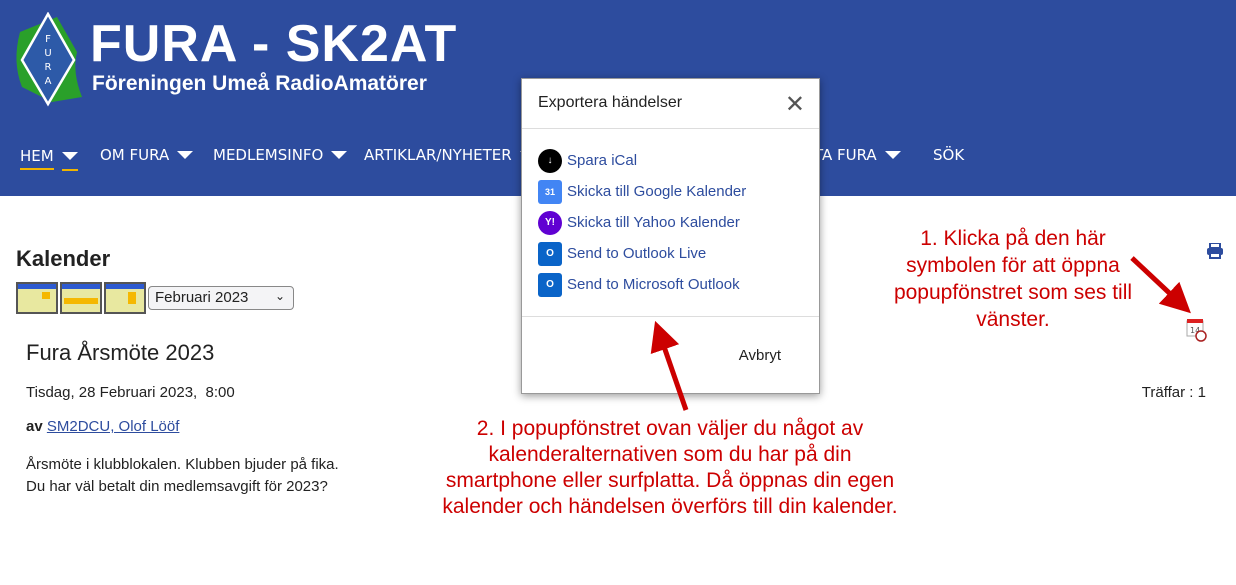 Image resolution: width=1236 pixels, height=585 pixels. I want to click on cancel-button: Avbryt, so click(760, 355).